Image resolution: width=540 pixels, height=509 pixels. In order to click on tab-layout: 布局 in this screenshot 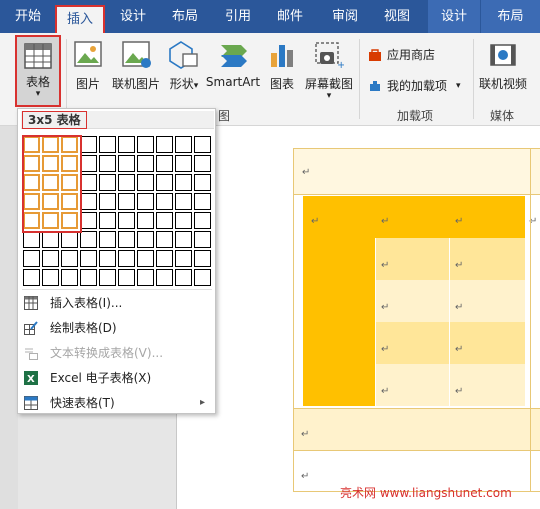, I will do `click(185, 16)`.